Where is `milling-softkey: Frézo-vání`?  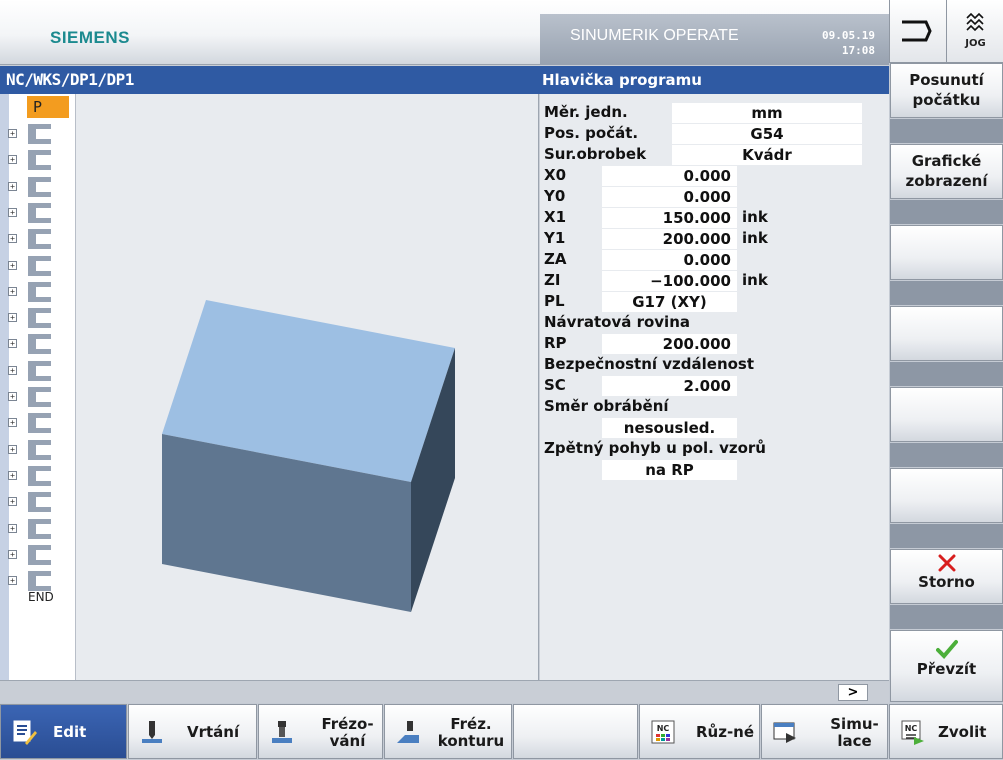
milling-softkey: Frézo-vání is located at coordinates (320, 731).